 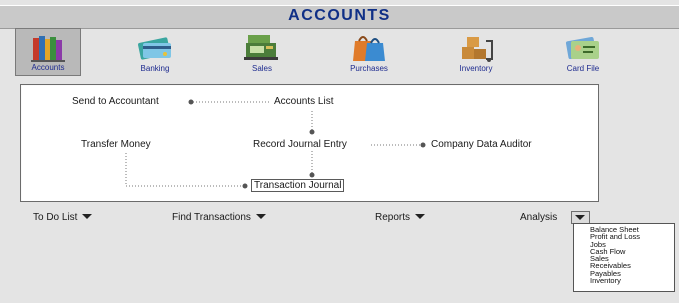 I want to click on module-label: Inventory, so click(x=476, y=68).